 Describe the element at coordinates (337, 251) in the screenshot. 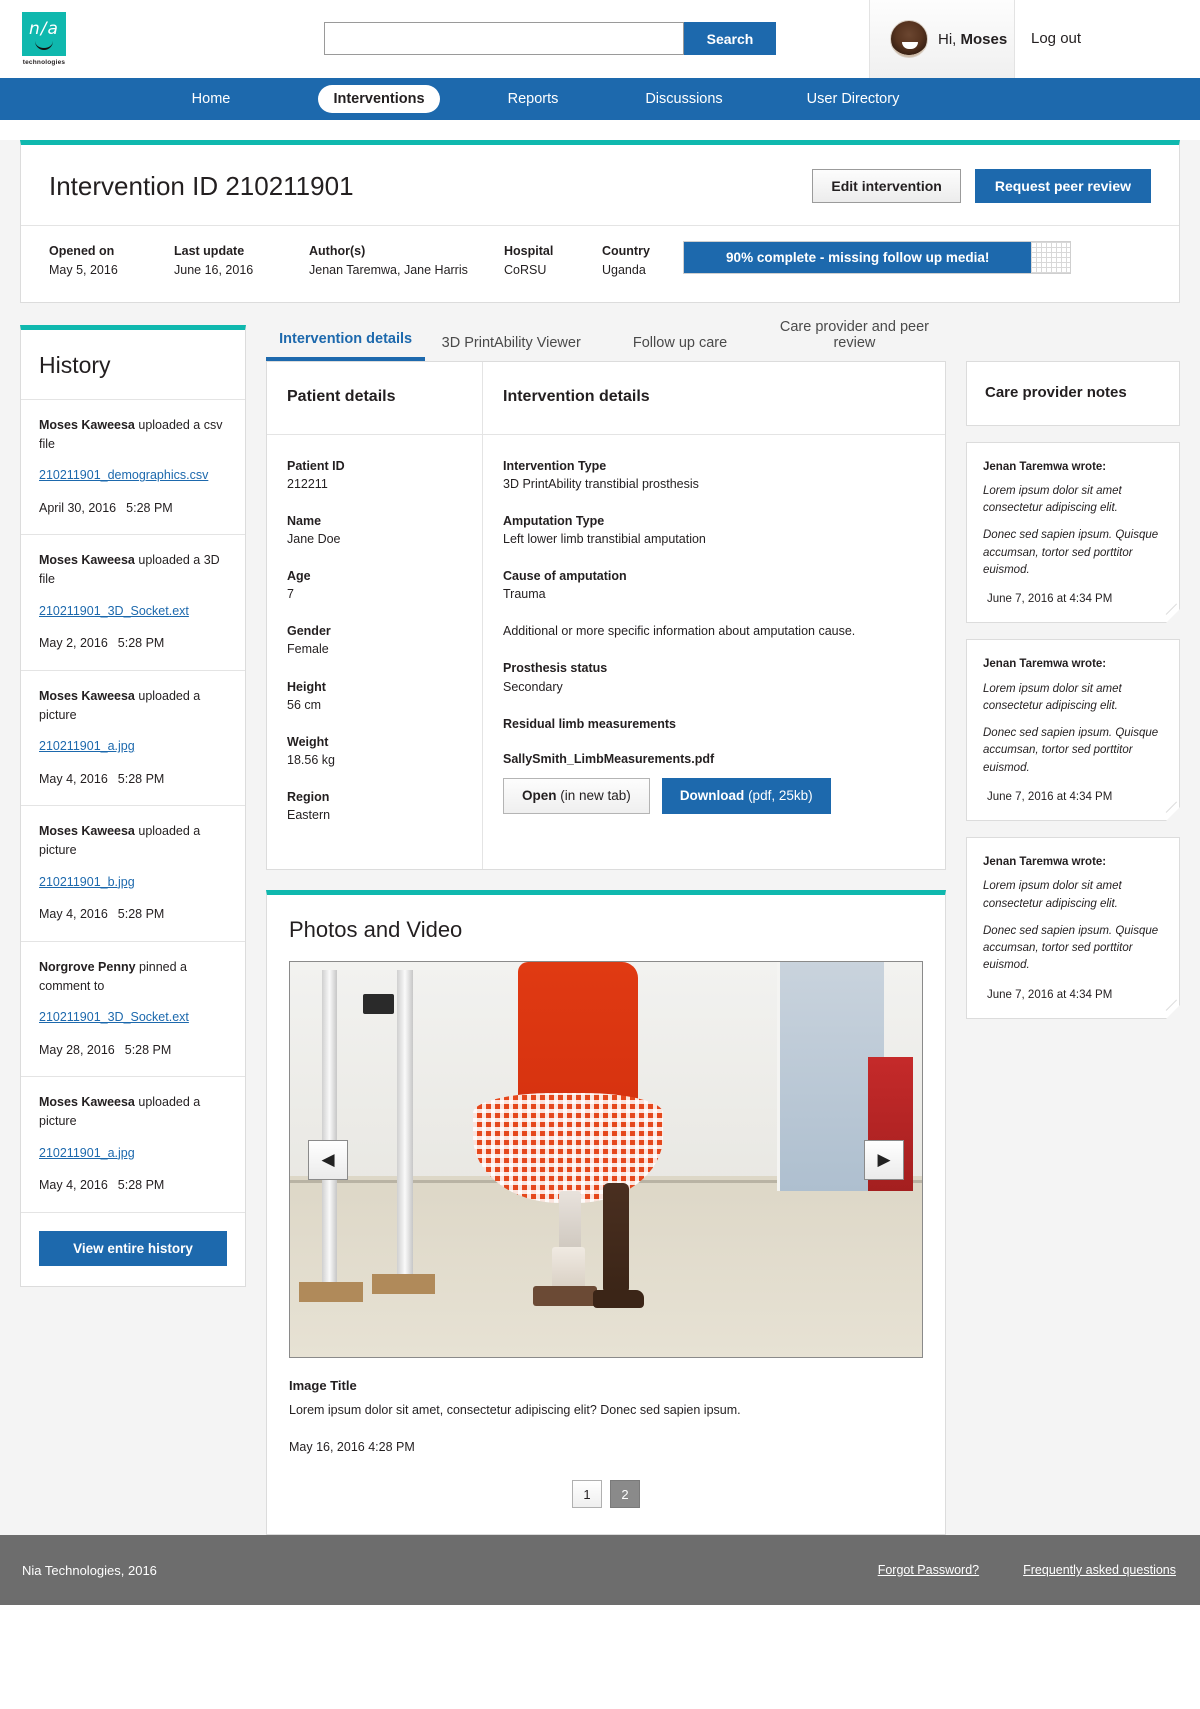

I see `meta-label: Author(s)` at that location.